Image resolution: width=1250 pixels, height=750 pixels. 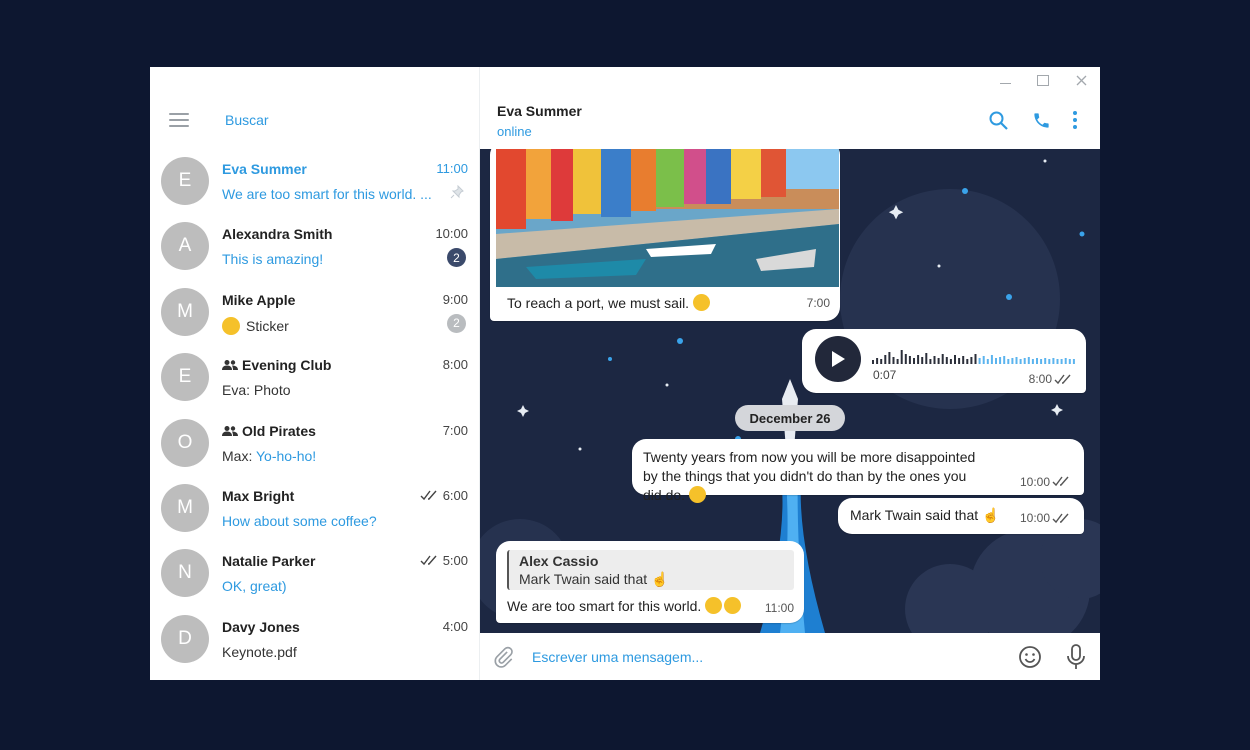 What do you see at coordinates (752, 657) in the screenshot?
I see `message-input` at bounding box center [752, 657].